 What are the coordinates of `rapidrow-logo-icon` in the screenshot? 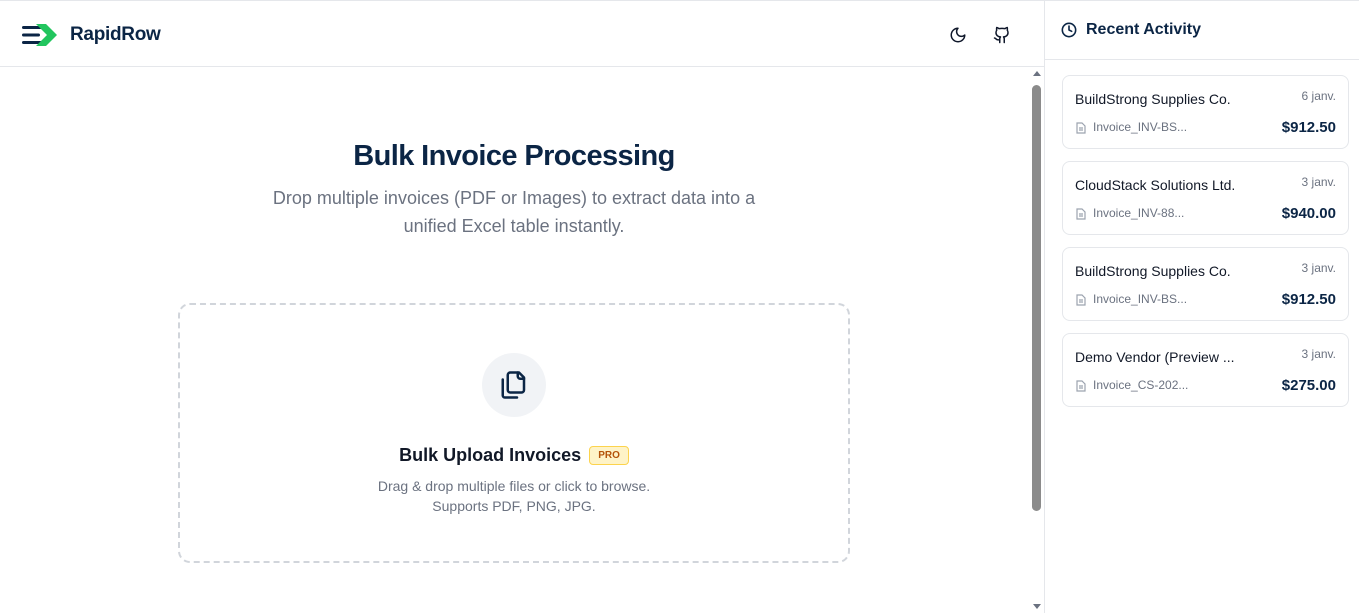 It's located at (39, 35).